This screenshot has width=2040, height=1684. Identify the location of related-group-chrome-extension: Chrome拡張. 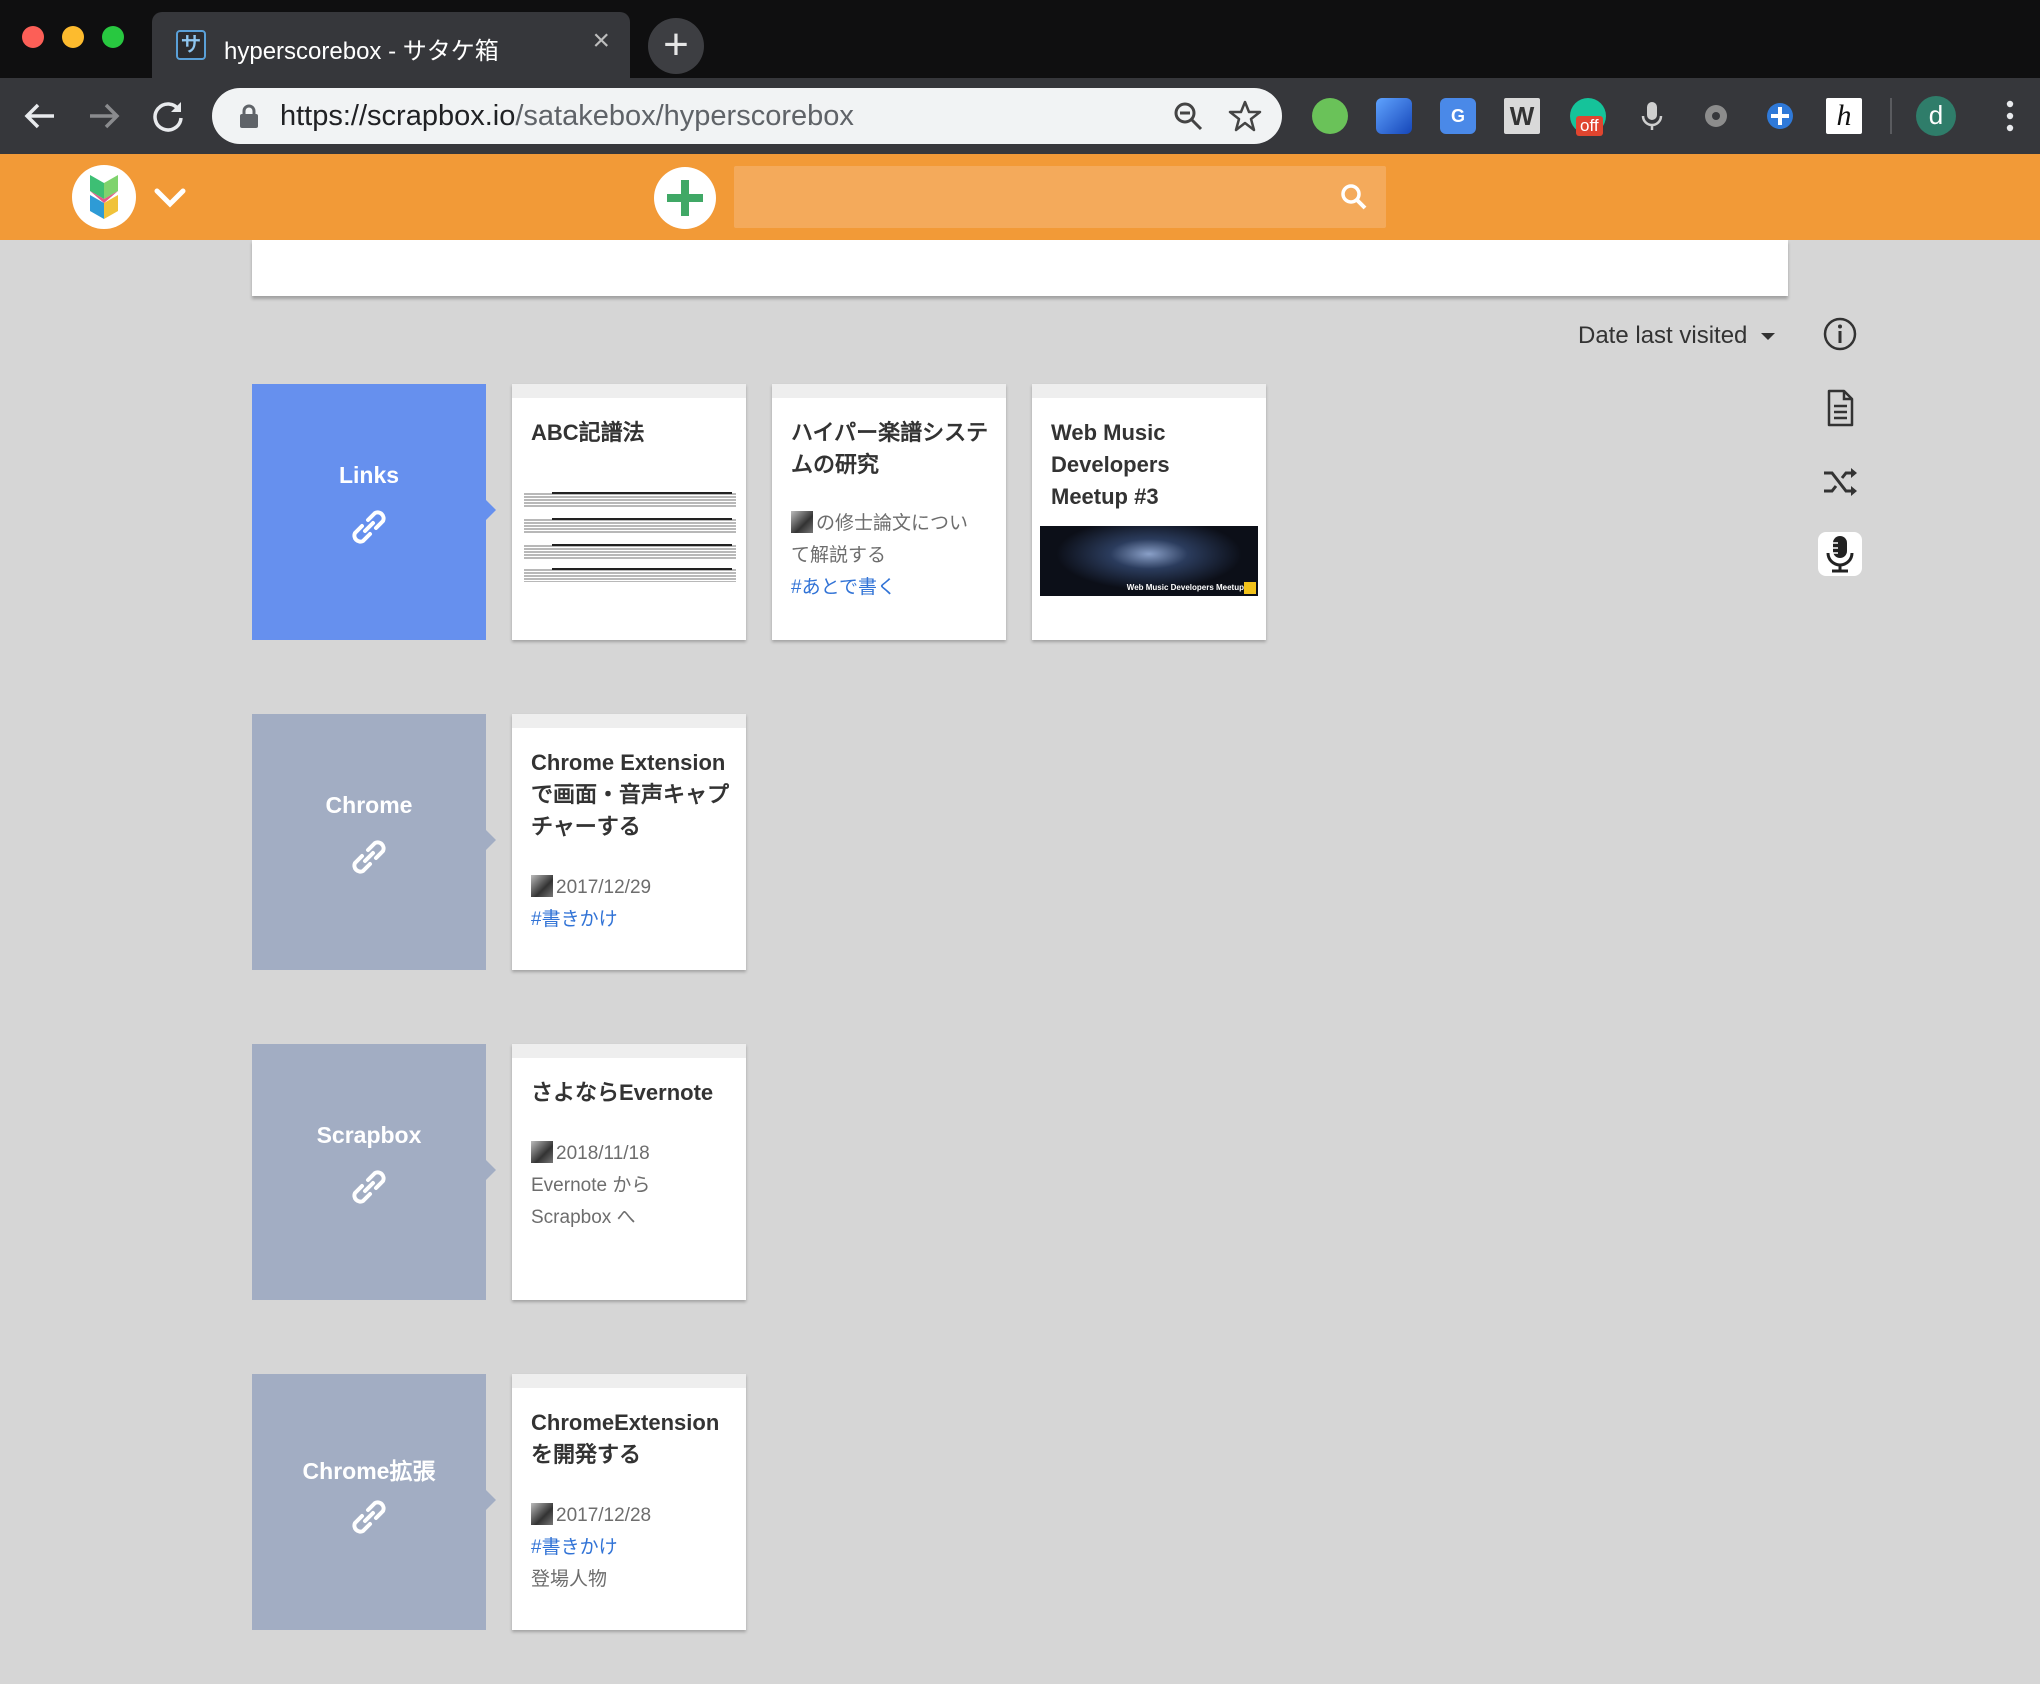
(374, 1502).